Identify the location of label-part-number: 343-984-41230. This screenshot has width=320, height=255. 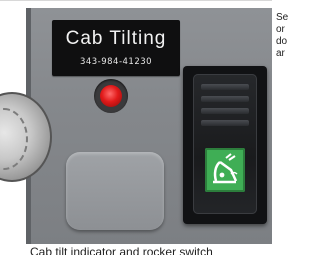
(116, 62).